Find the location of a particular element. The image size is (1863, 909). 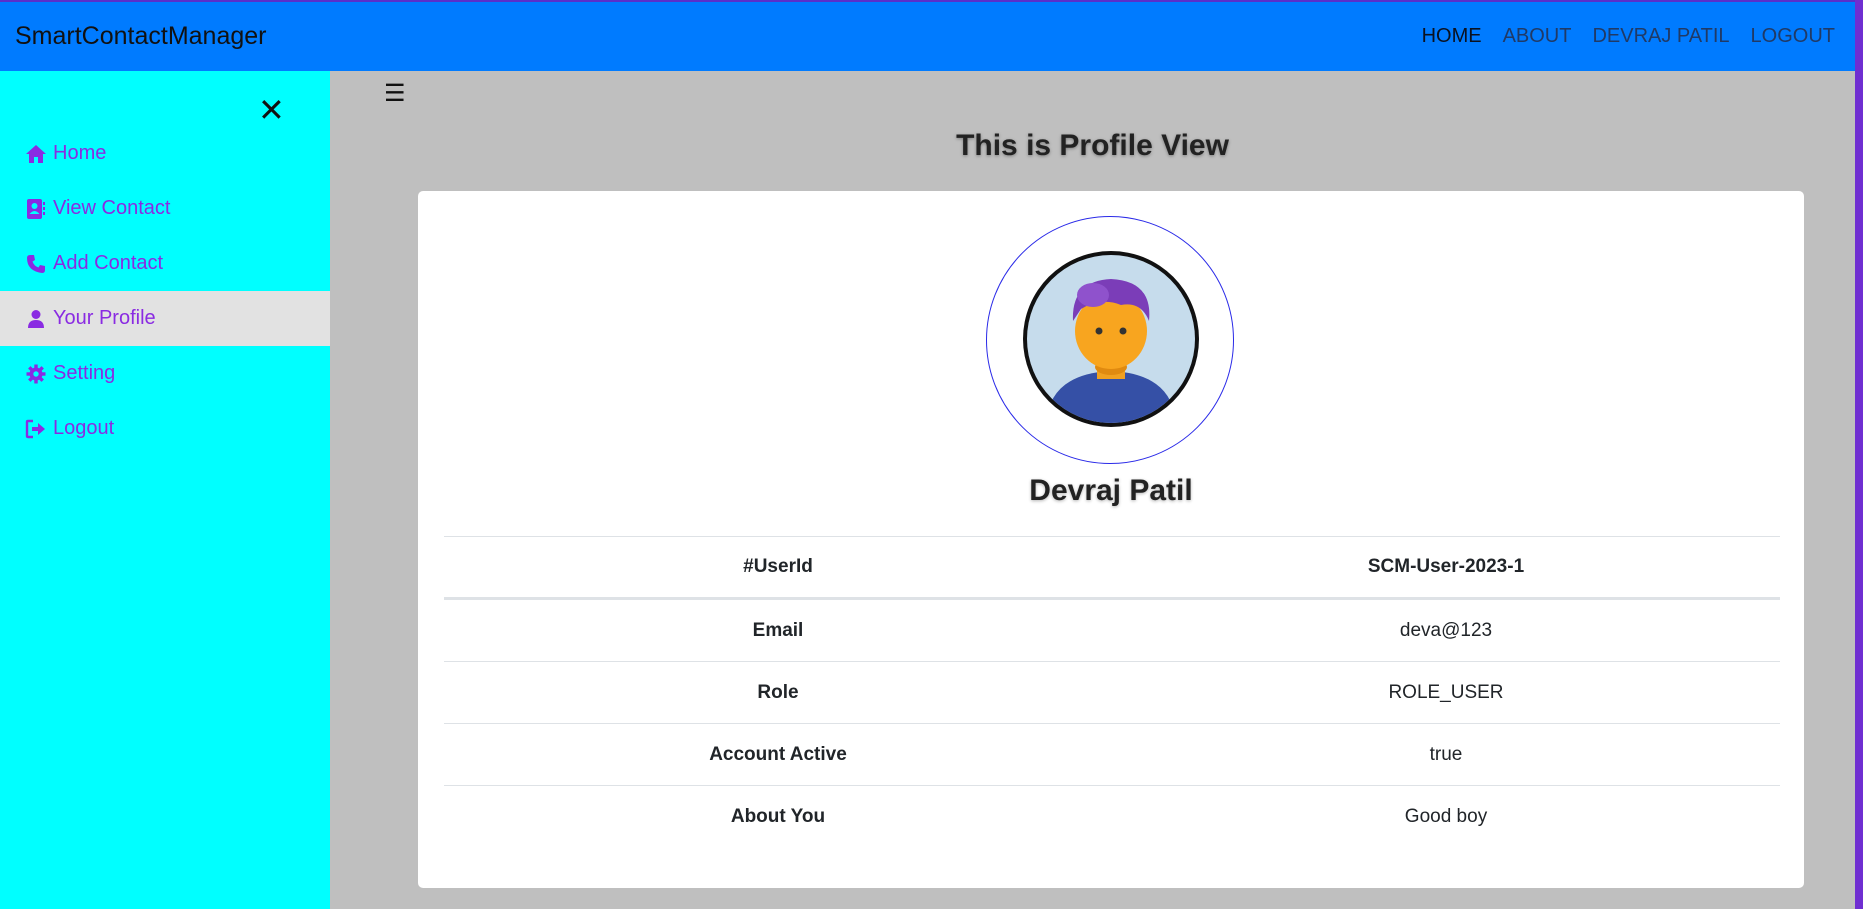

sidebar-item-add-contact: Add Contact is located at coordinates (165, 263).